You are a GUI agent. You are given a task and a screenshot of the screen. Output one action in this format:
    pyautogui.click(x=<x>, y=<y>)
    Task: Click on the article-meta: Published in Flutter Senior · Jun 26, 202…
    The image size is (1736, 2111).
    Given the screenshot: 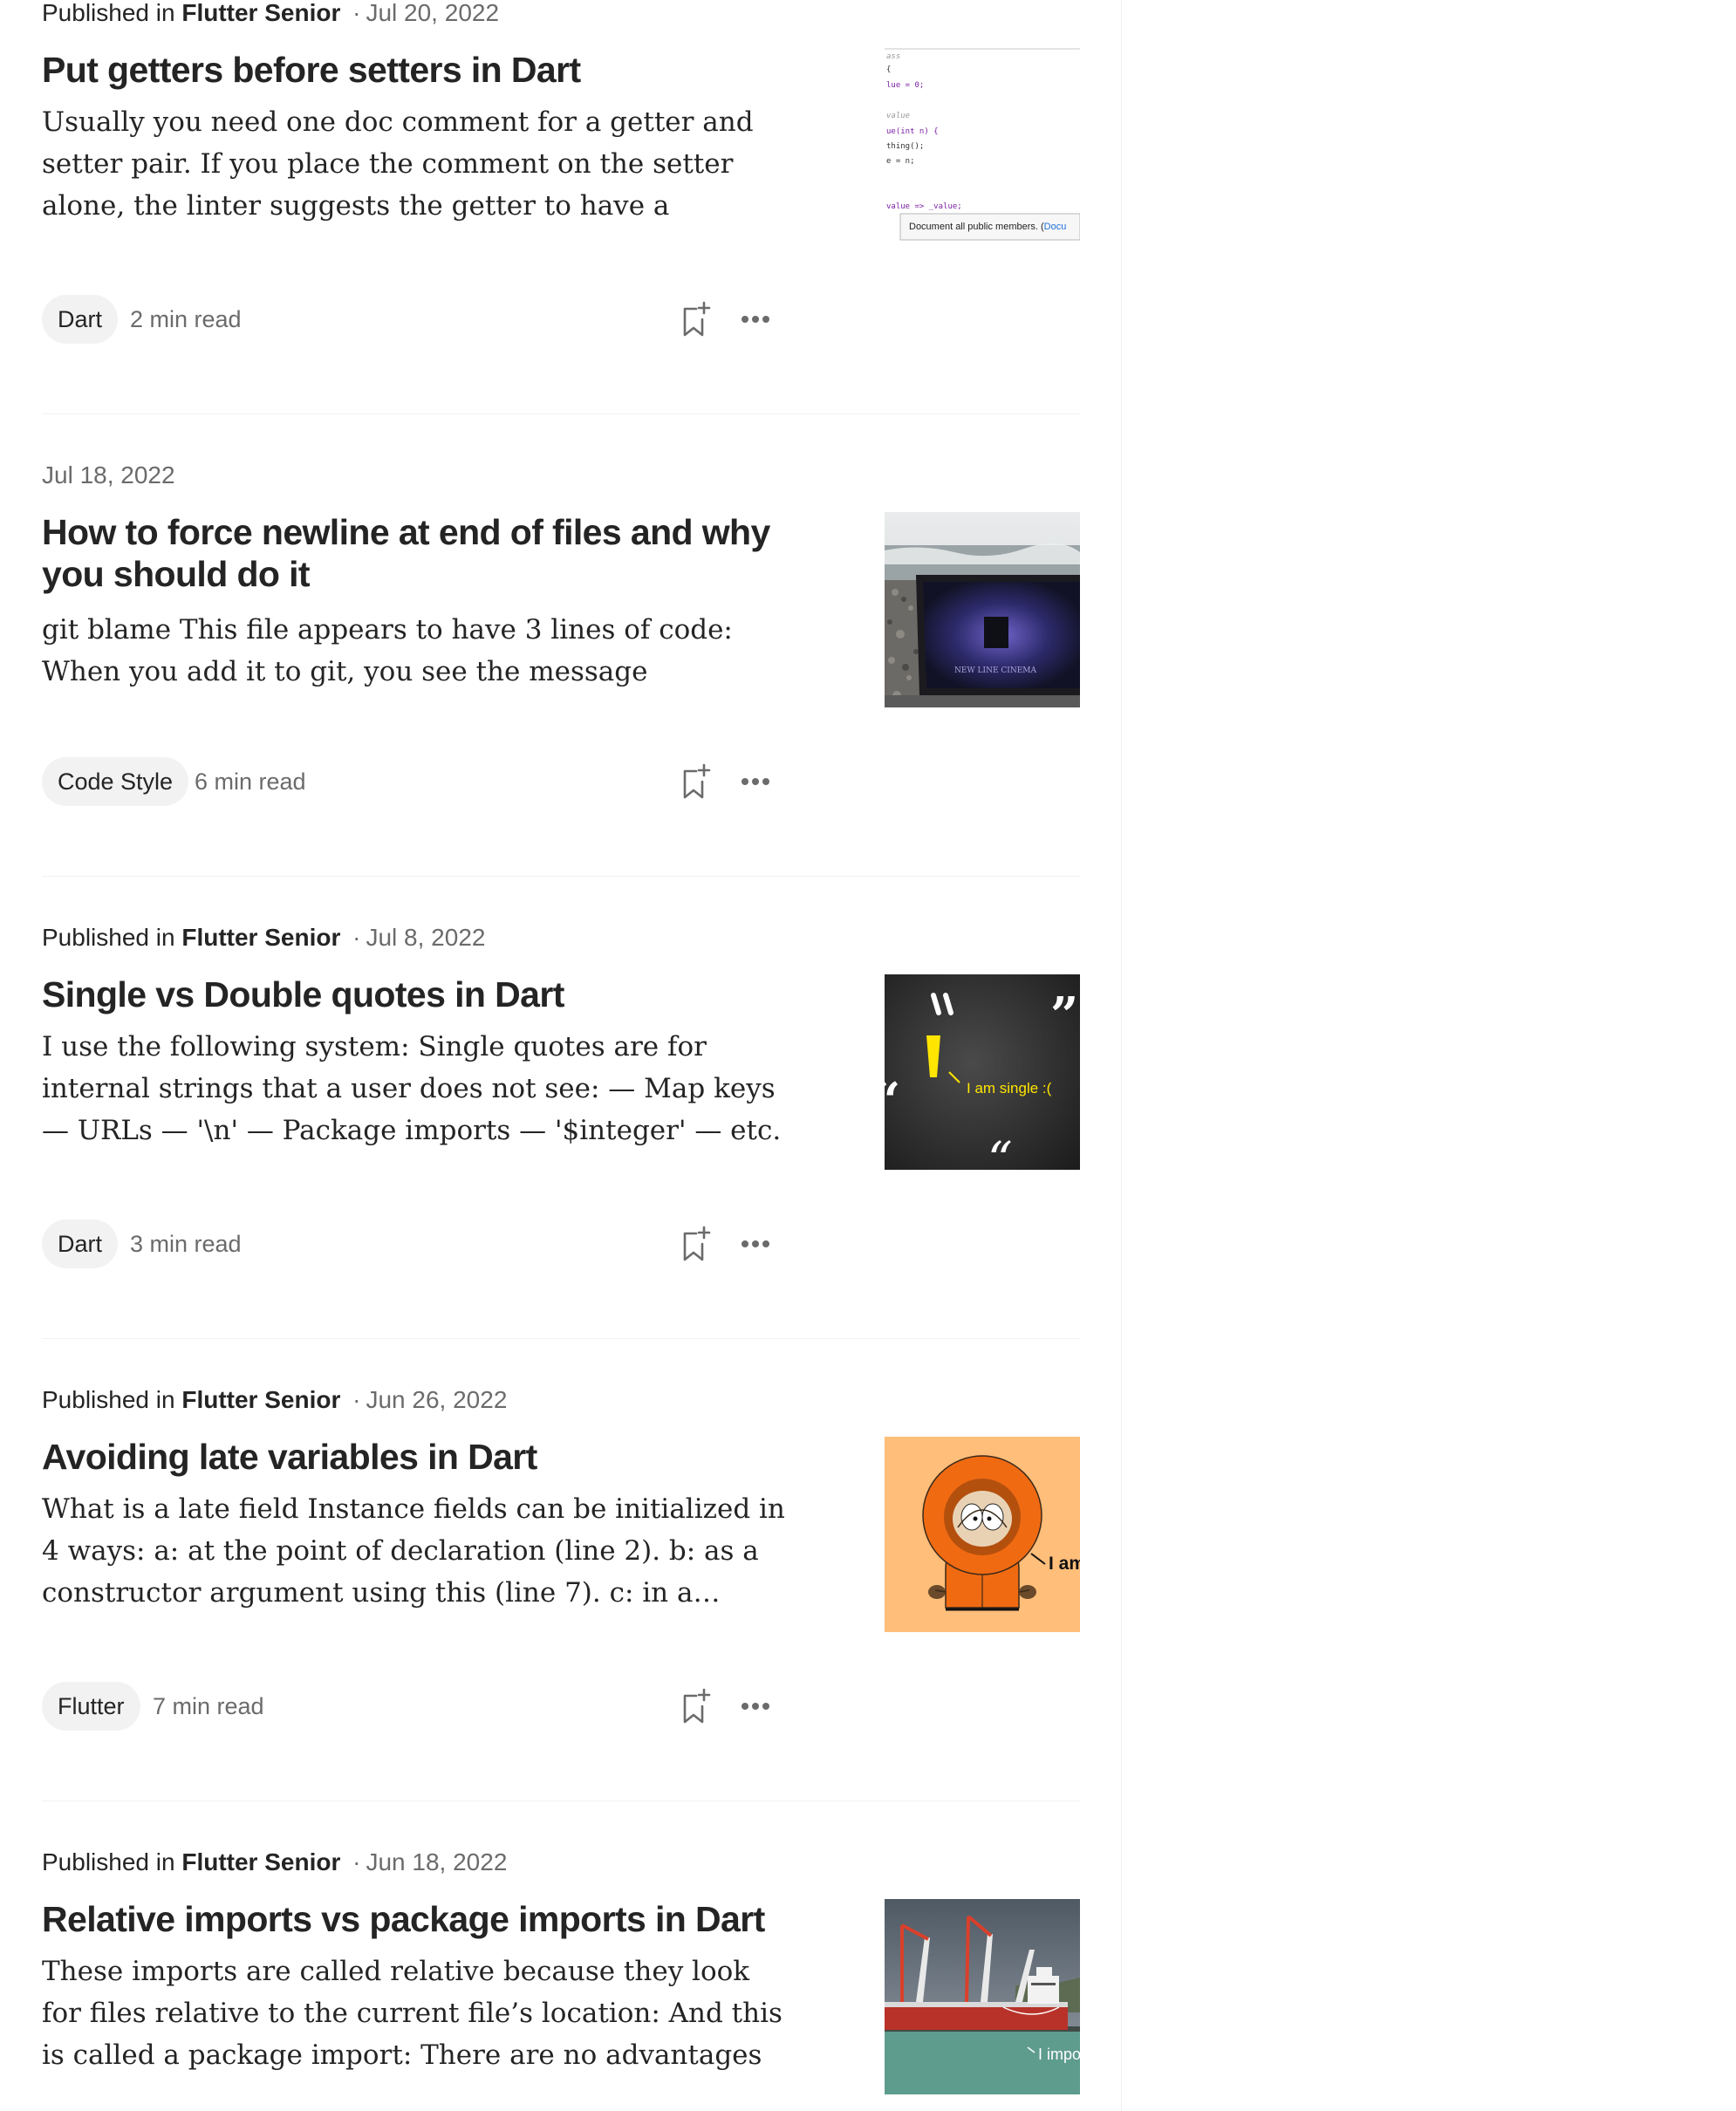 What is the action you would take?
    pyautogui.click(x=274, y=1400)
    